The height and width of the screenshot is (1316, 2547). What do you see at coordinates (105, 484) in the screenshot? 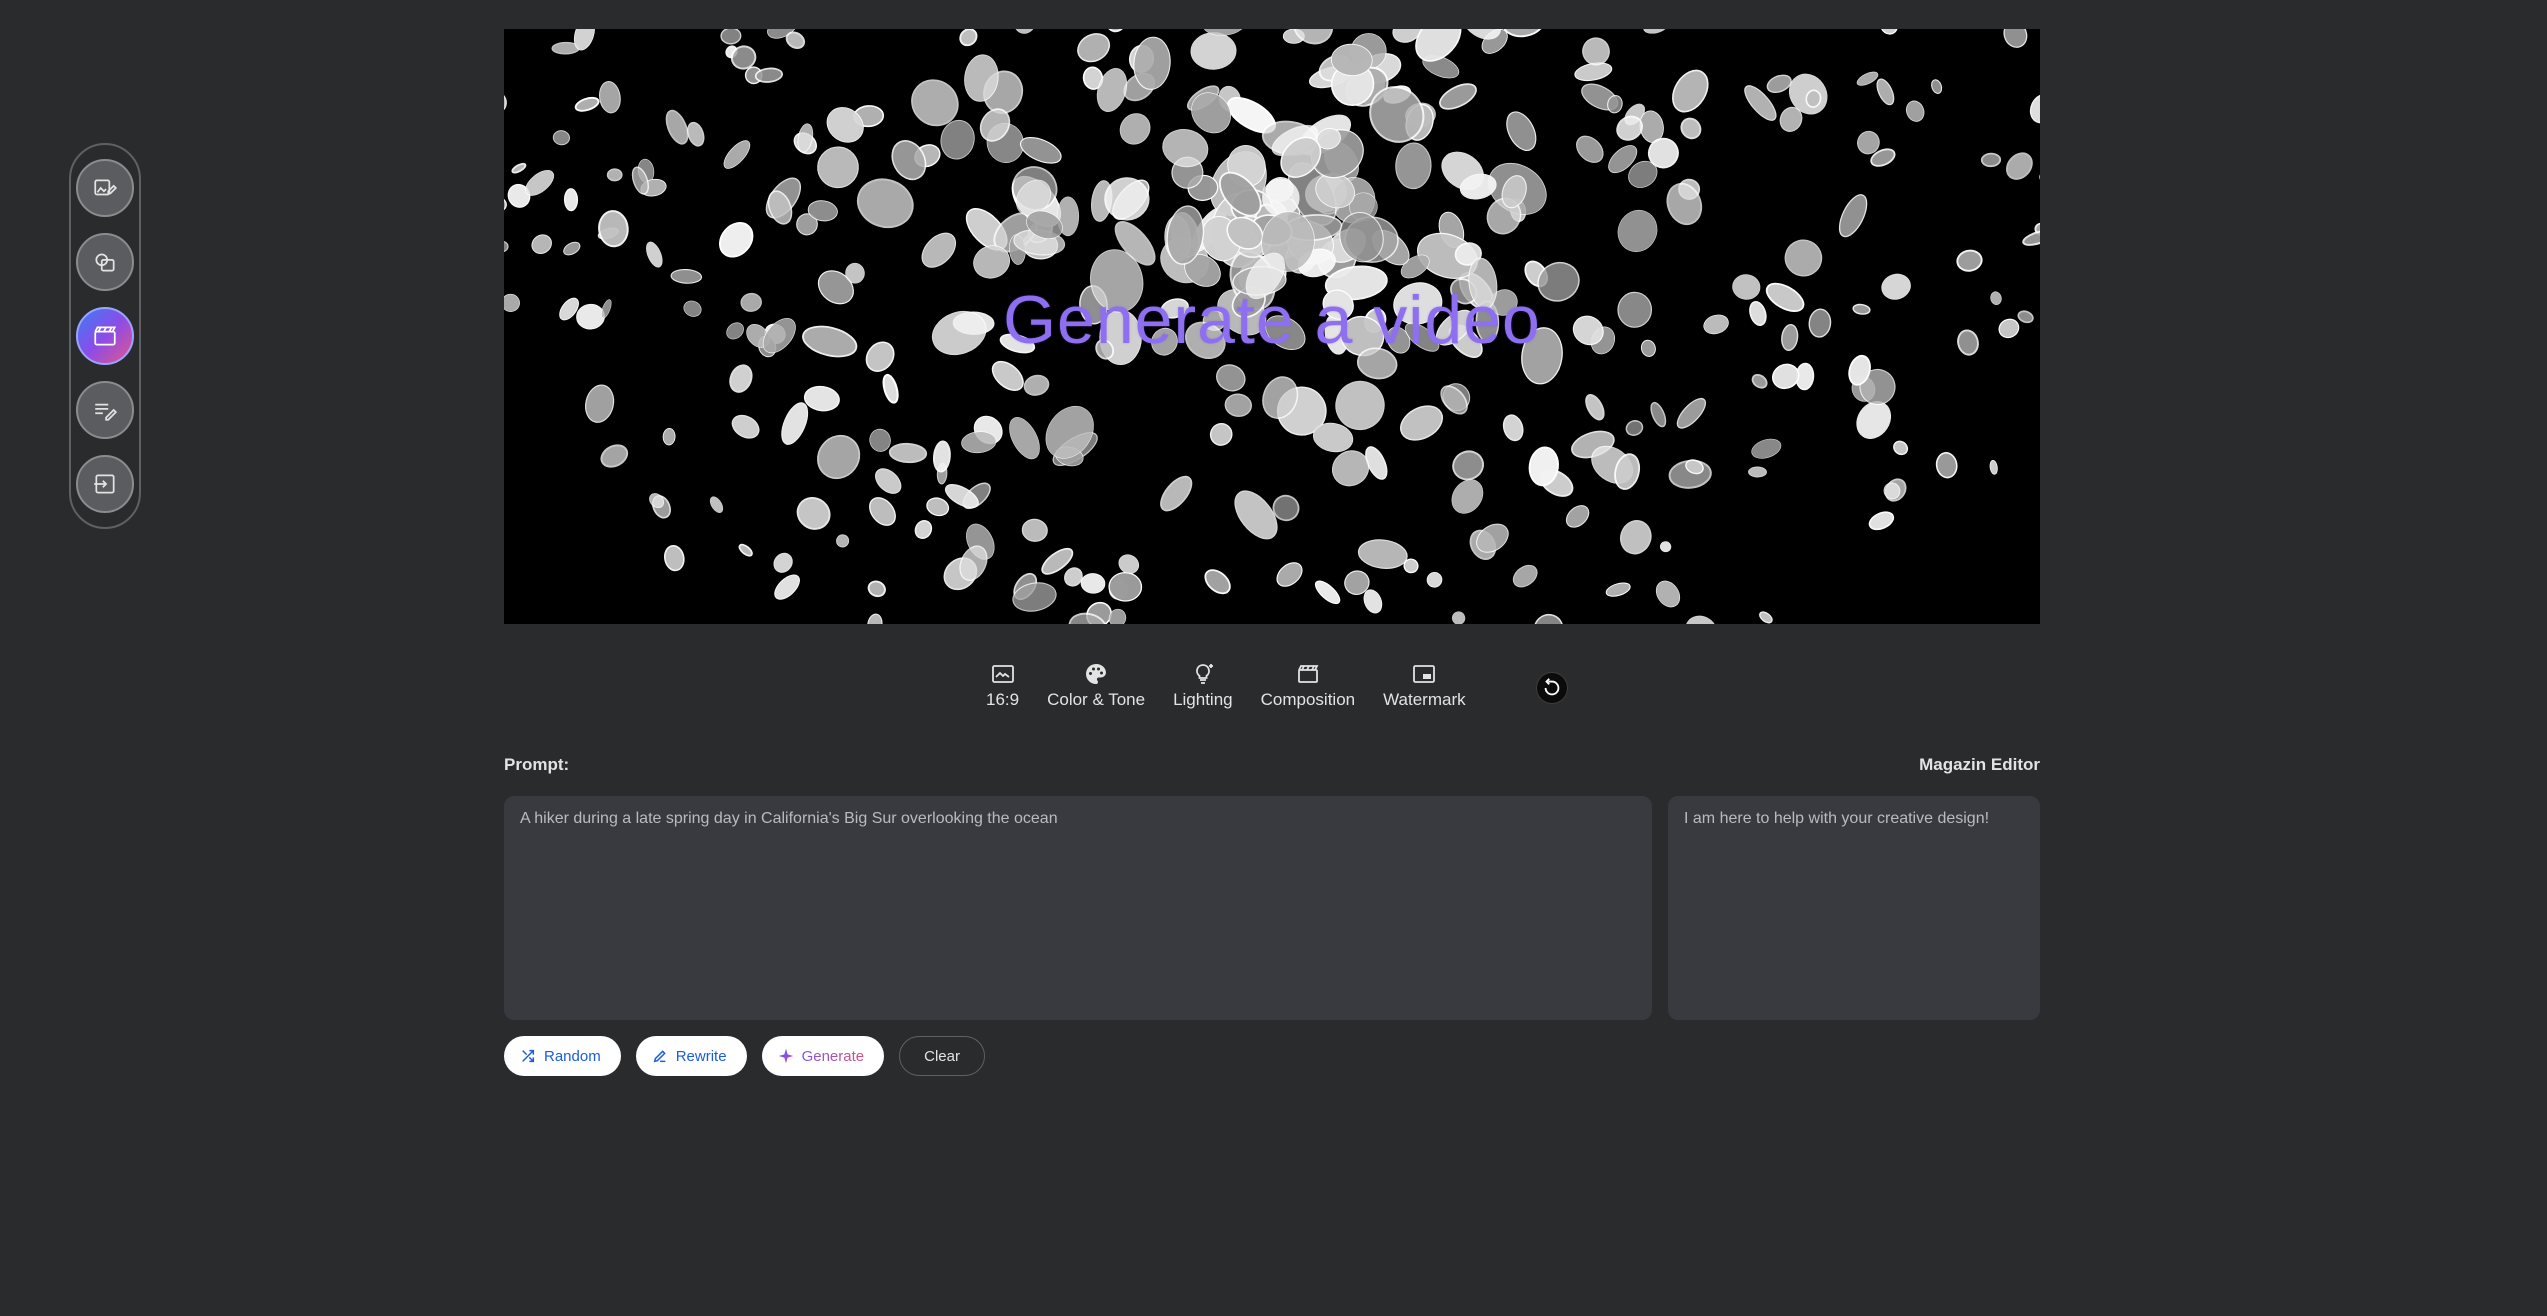
I see `exit-button` at bounding box center [105, 484].